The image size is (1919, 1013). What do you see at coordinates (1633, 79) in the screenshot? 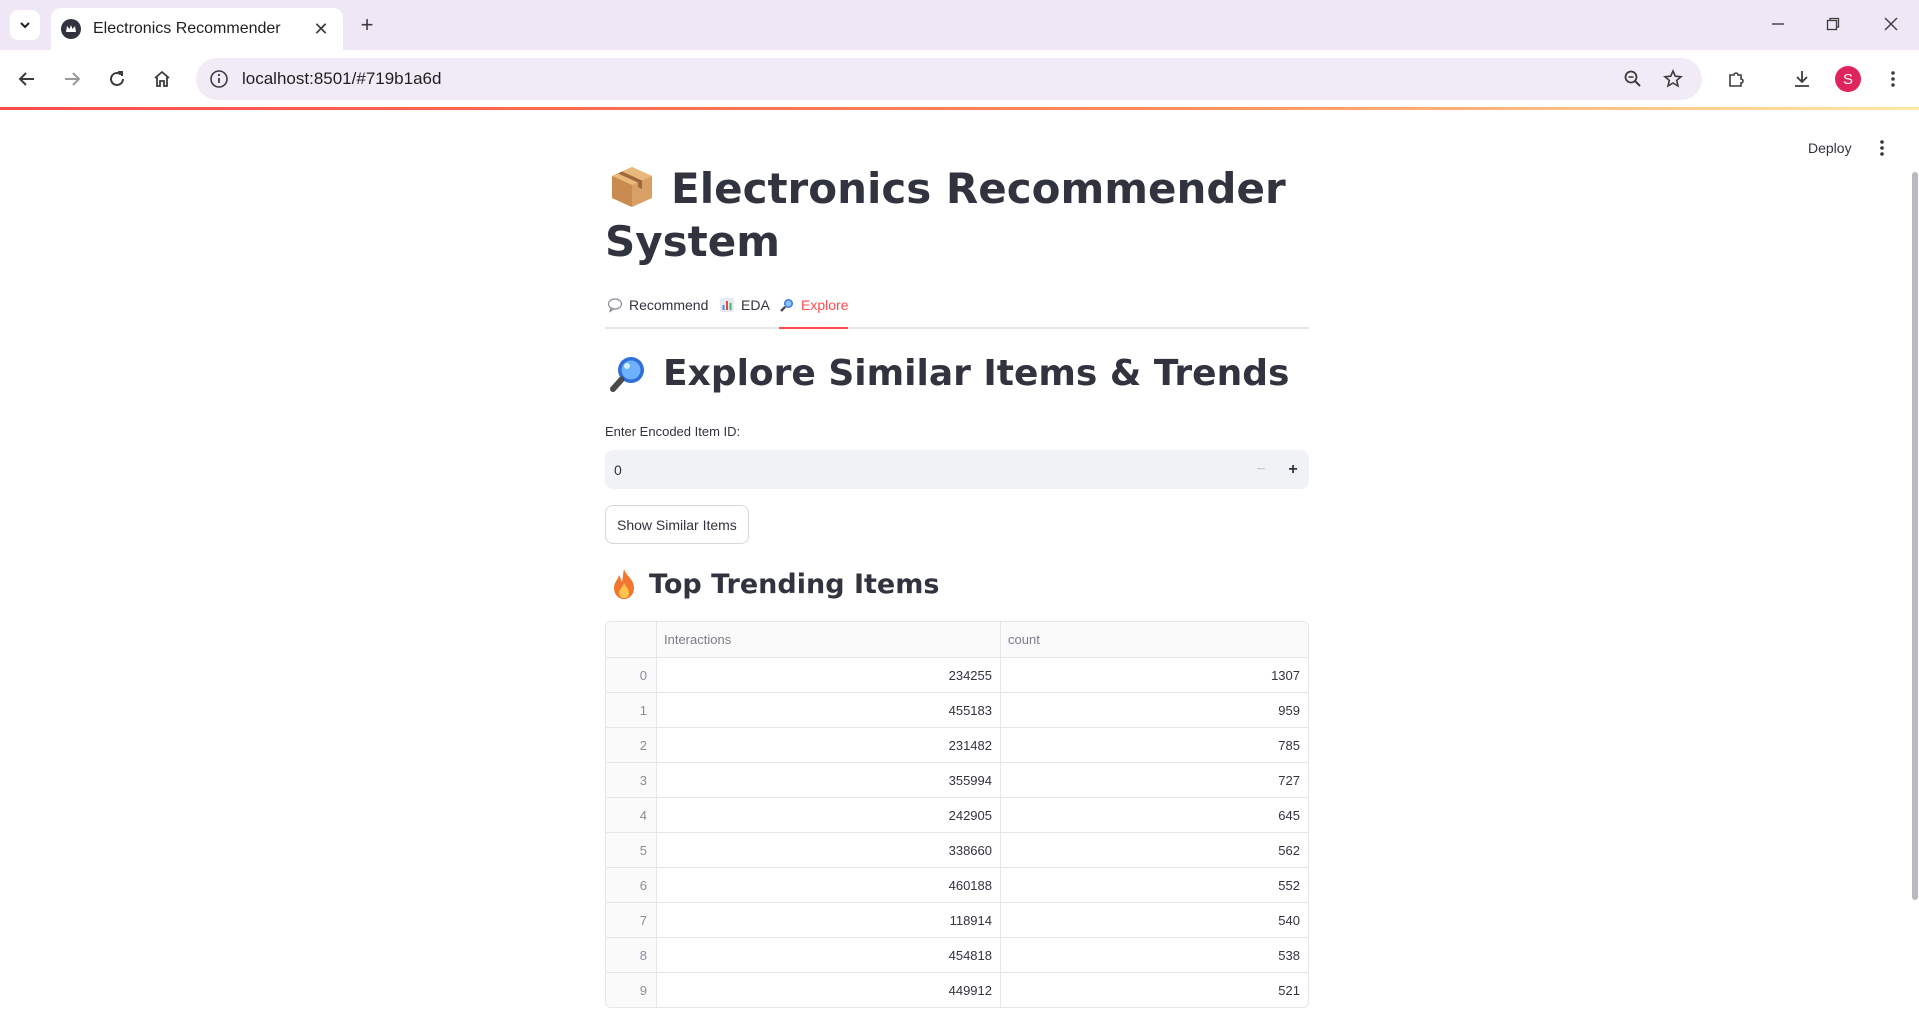
I see `zoom-icon` at bounding box center [1633, 79].